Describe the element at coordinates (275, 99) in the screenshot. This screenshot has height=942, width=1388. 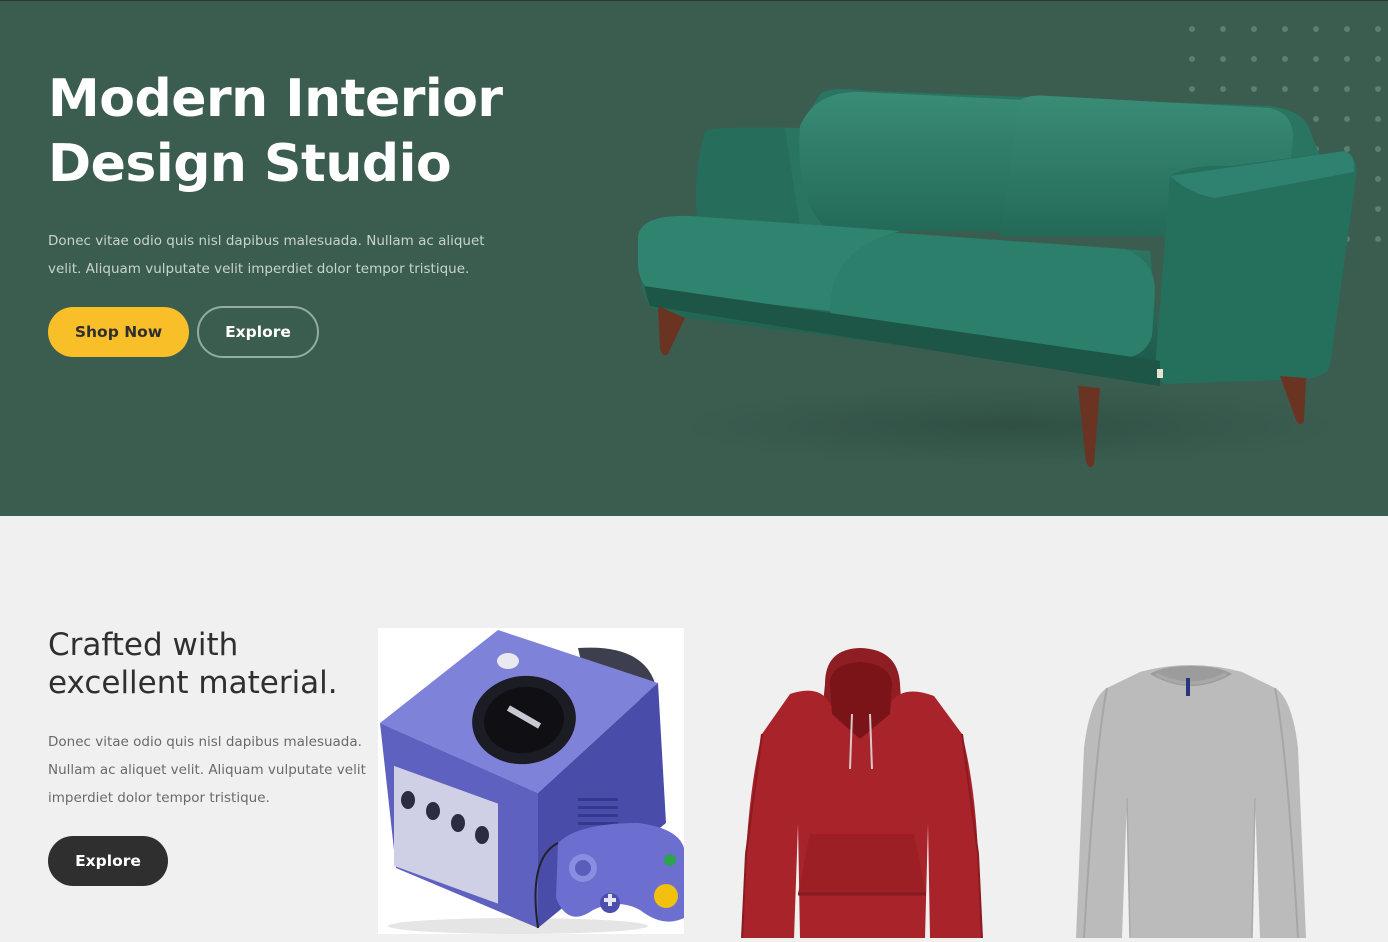
I see `hero-title-line-1: Modern Interior` at that location.